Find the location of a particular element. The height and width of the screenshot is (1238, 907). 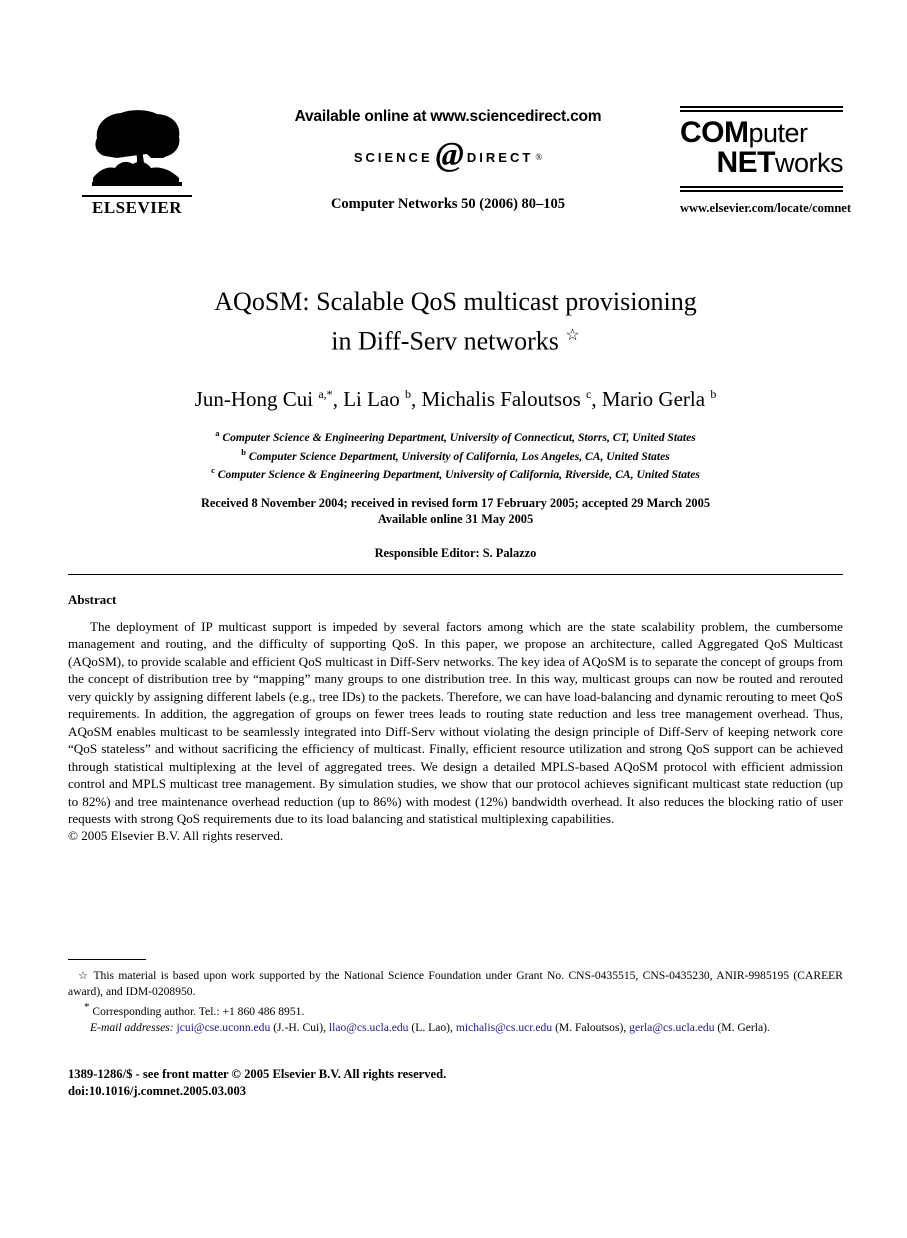

footnote-asterisk-icon: * is located at coordinates (87, 1007).